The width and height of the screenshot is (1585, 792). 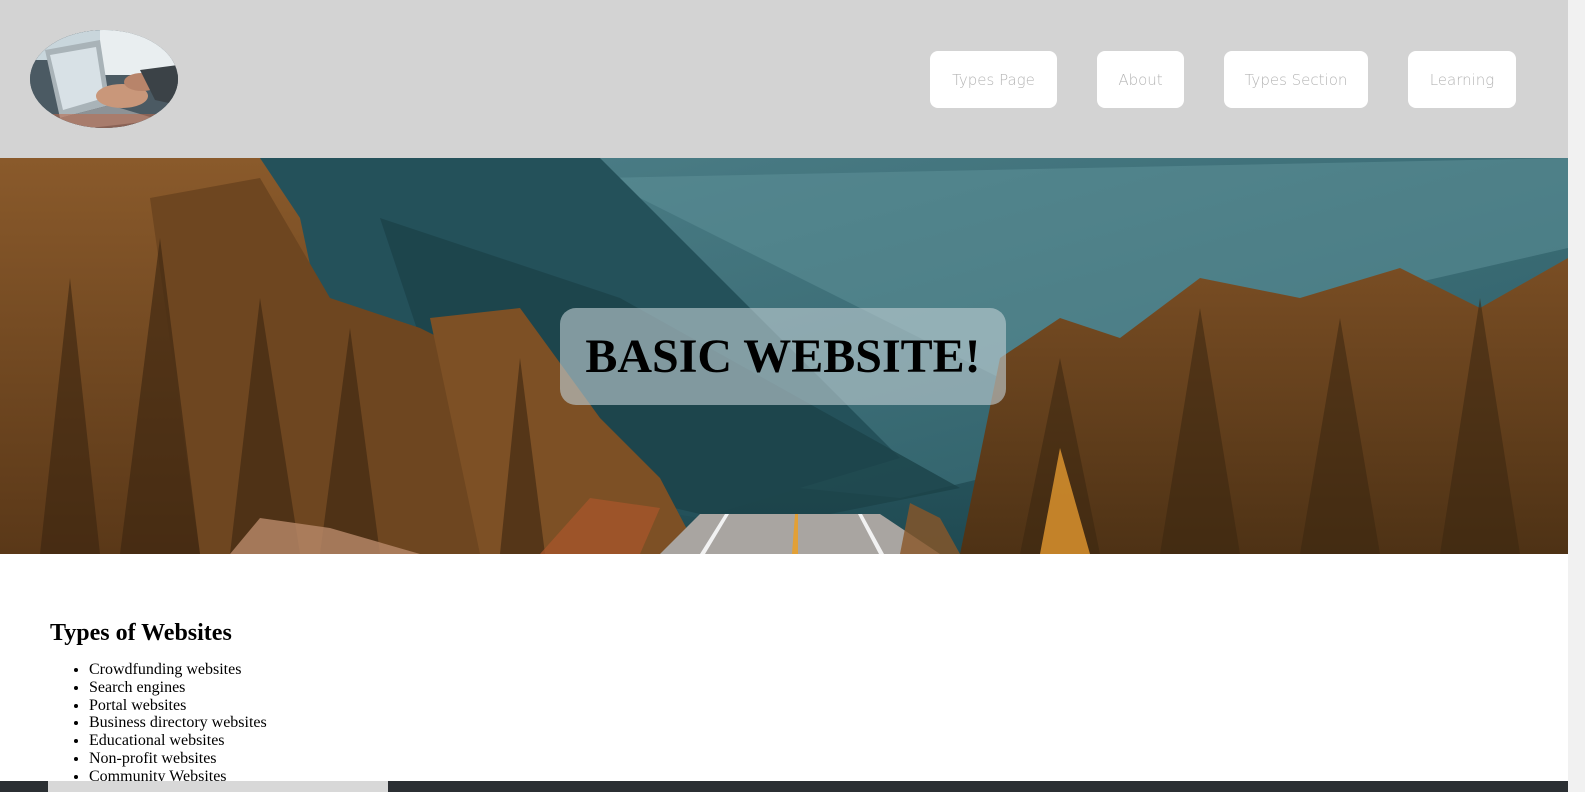 I want to click on hero-title: BASIC WEBSITE!, so click(x=783, y=356).